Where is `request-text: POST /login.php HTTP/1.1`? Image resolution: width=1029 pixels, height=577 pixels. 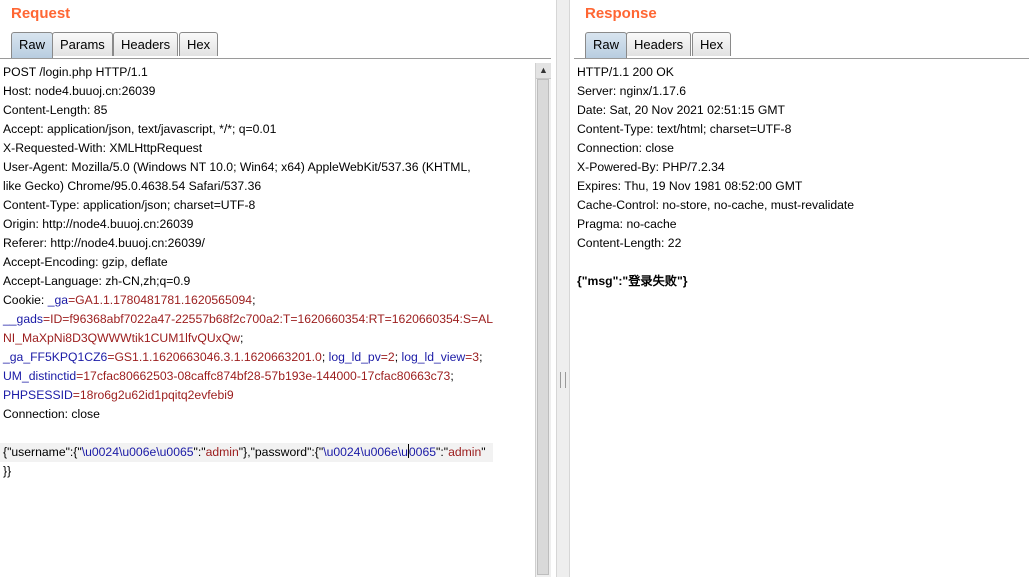
request-text: POST /login.php HTTP/1.1 is located at coordinates (75, 72).